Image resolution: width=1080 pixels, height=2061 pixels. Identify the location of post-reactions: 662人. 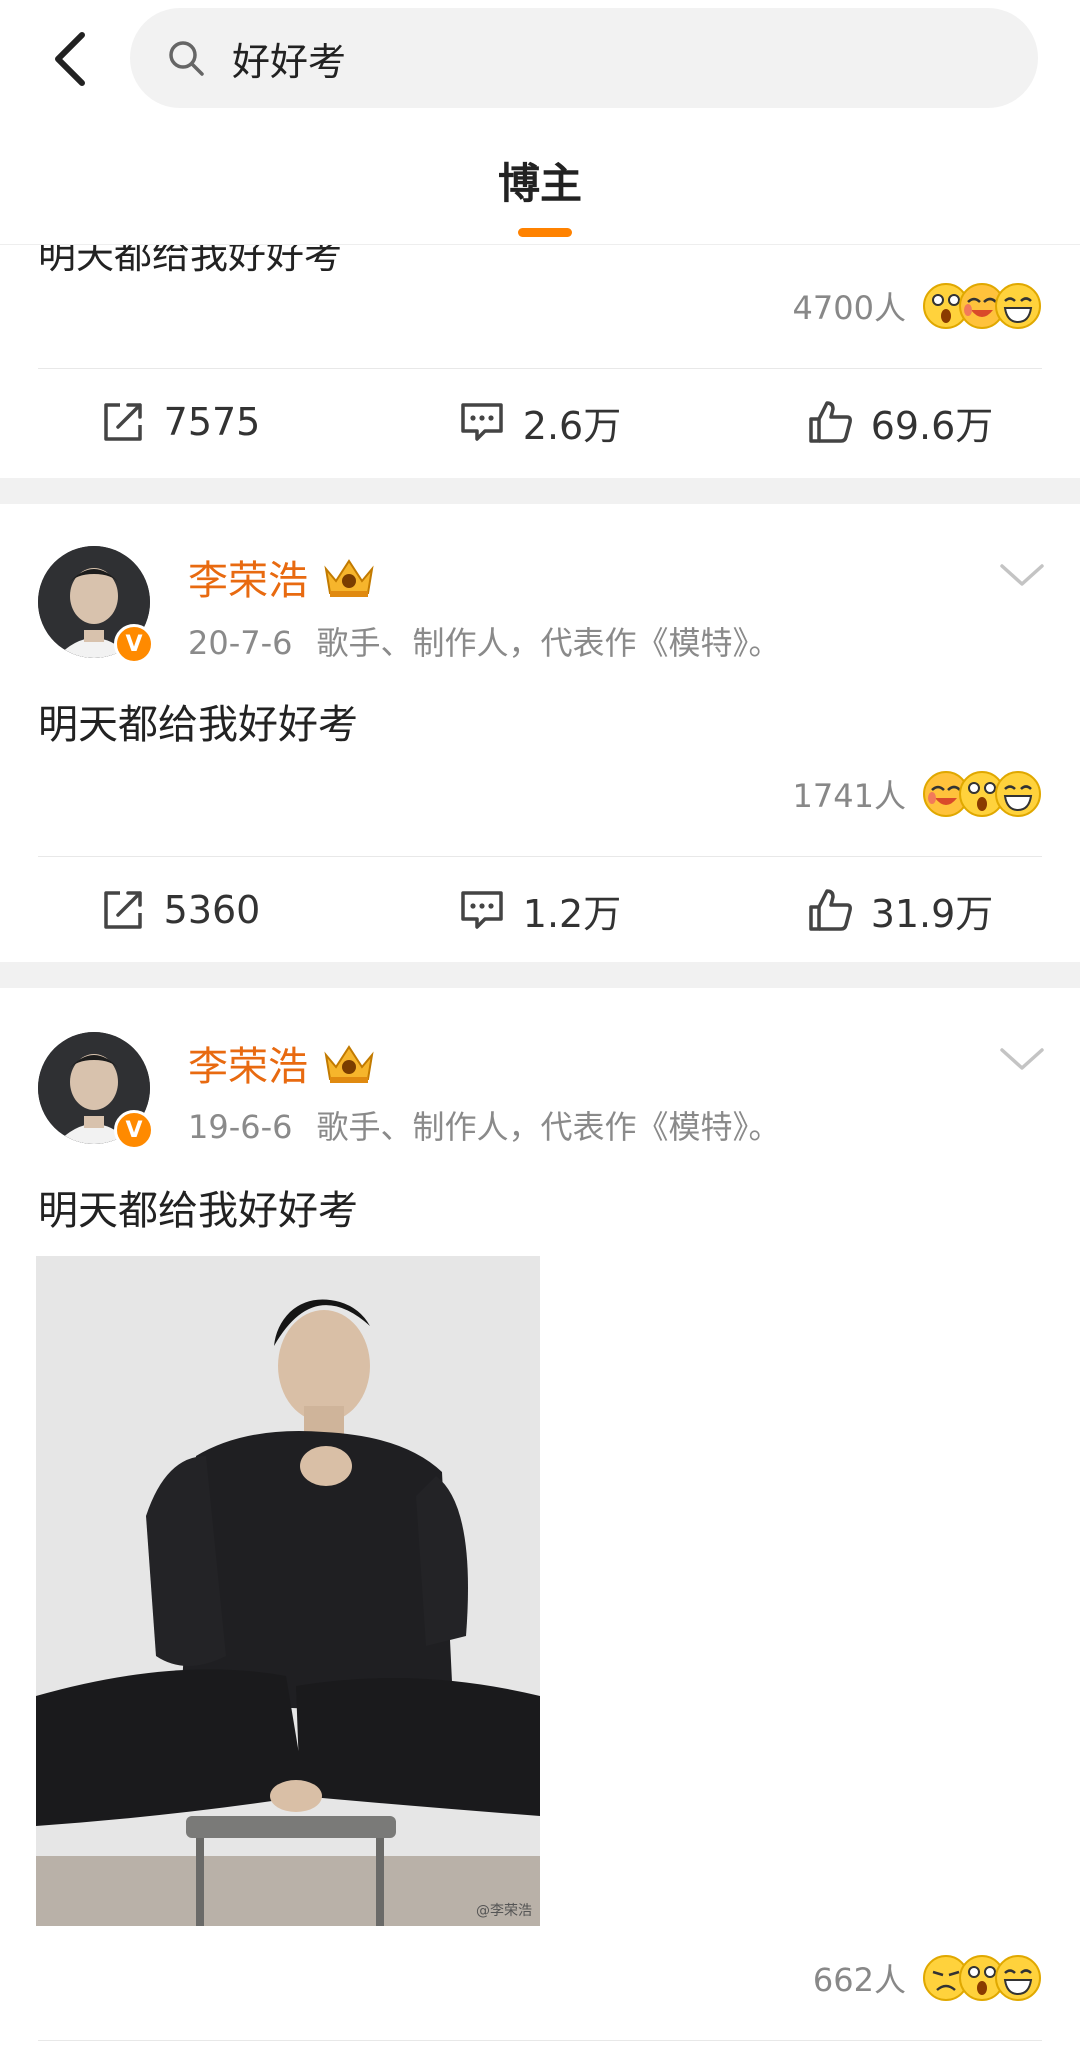
(927, 1978).